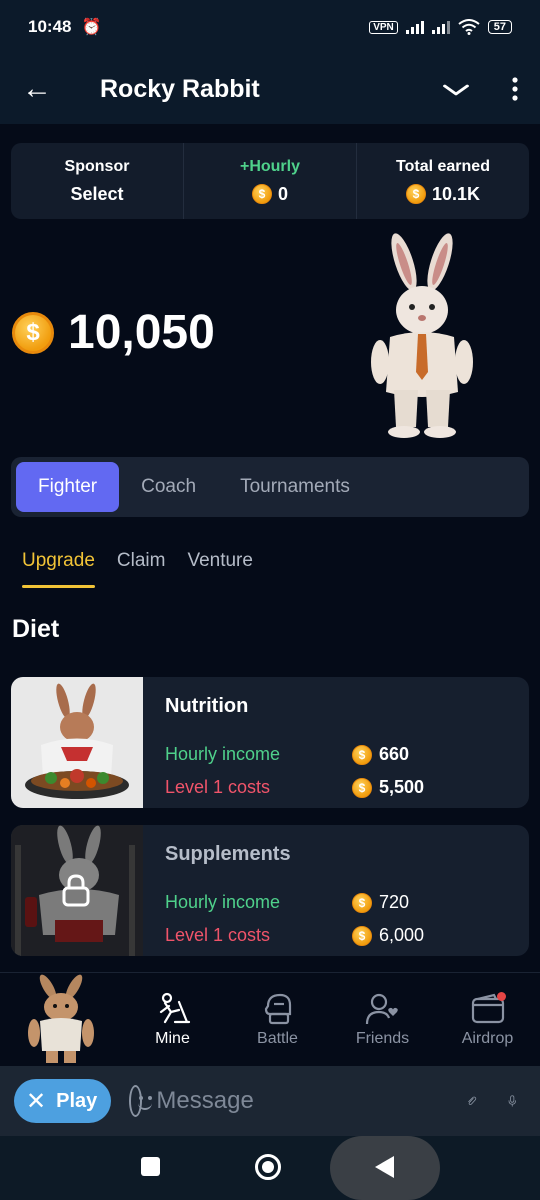 This screenshot has height=1200, width=540. Describe the element at coordinates (295, 487) in the screenshot. I see `tab-tournaments: Tournaments` at that location.